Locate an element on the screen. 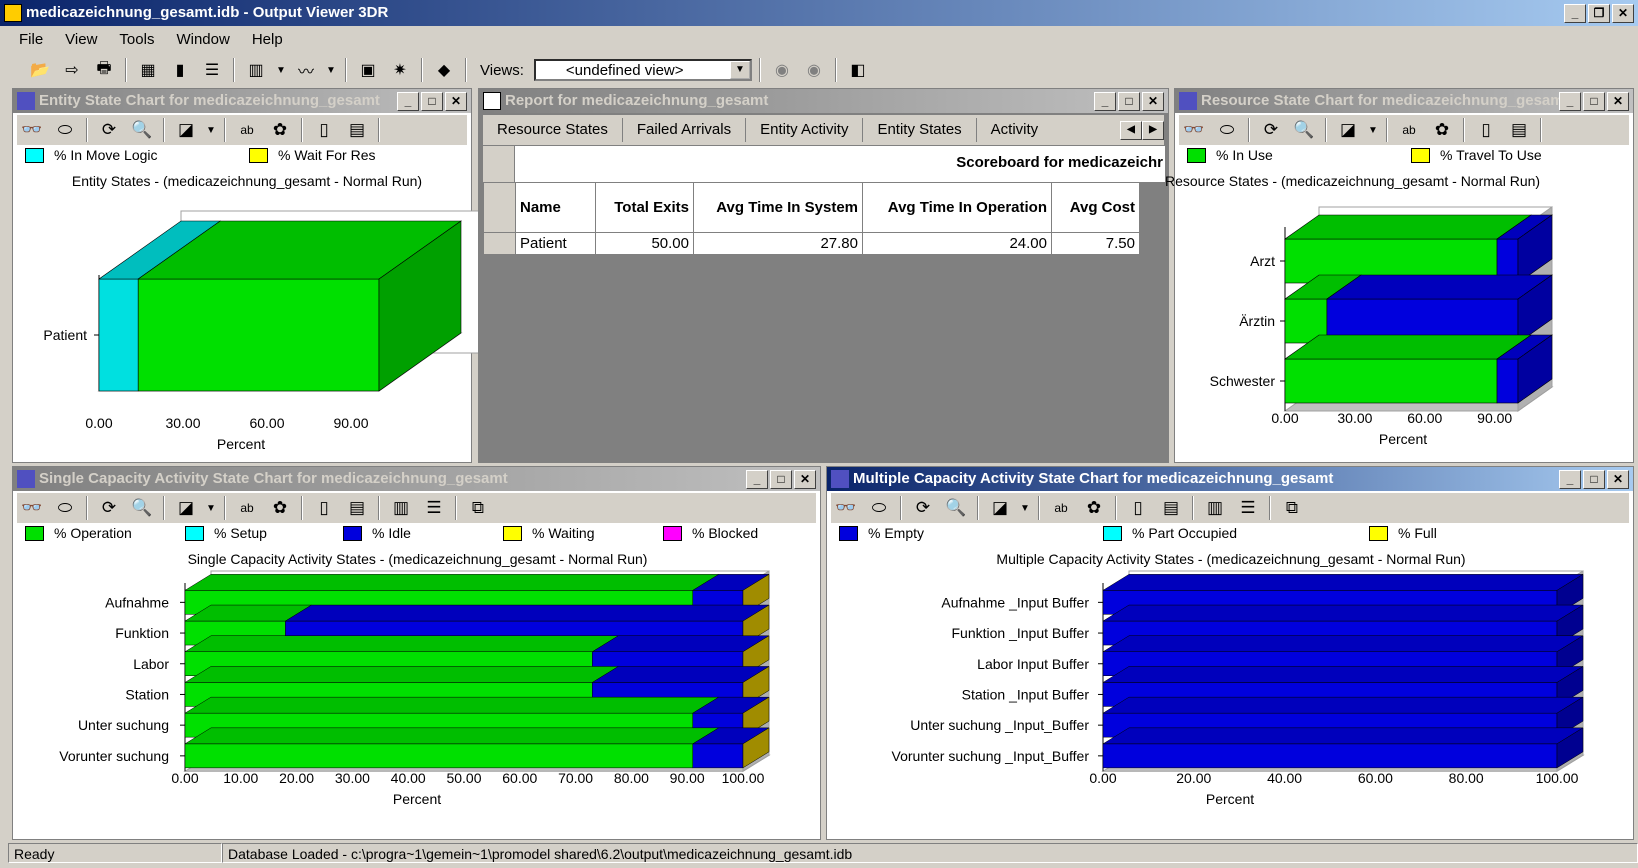  column-header: Avg Cost is located at coordinates (1095, 207).